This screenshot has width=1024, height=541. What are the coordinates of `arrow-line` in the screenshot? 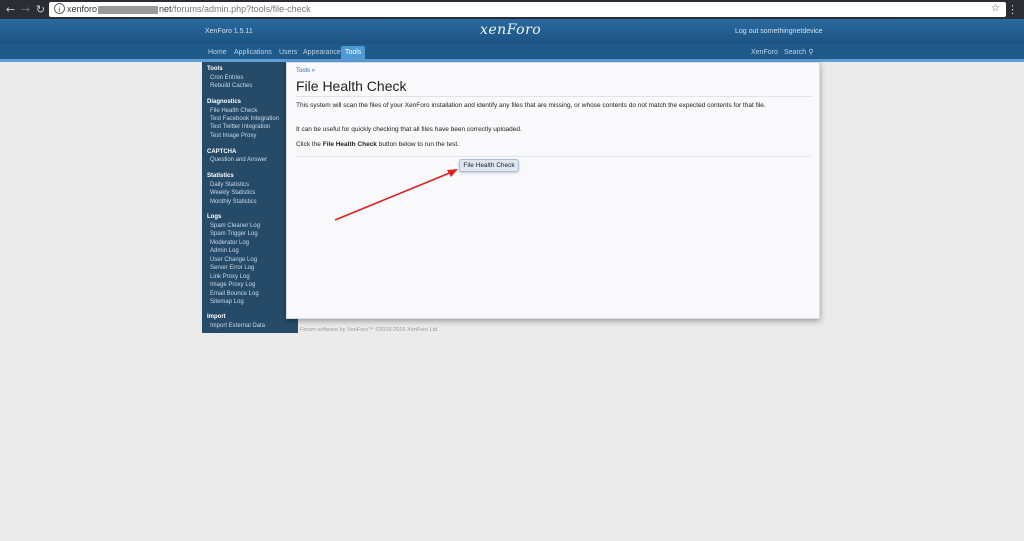 It's located at (393, 196).